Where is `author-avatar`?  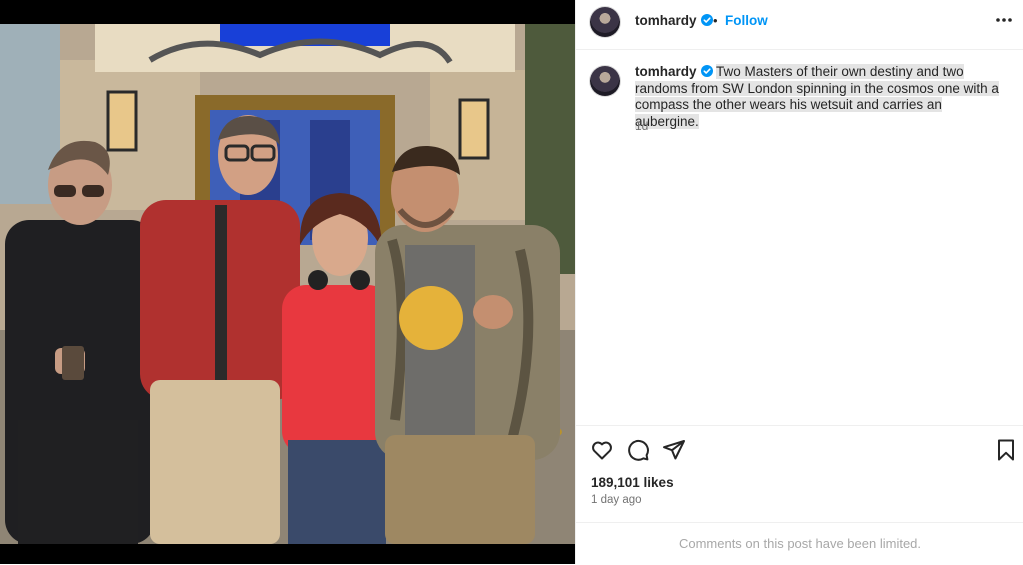
author-avatar is located at coordinates (605, 22).